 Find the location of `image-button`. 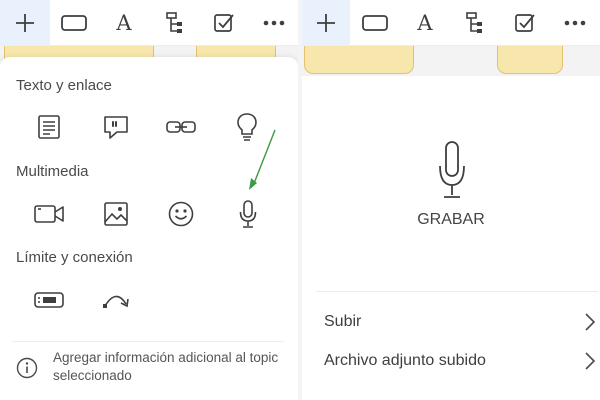

image-button is located at coordinates (116, 214).